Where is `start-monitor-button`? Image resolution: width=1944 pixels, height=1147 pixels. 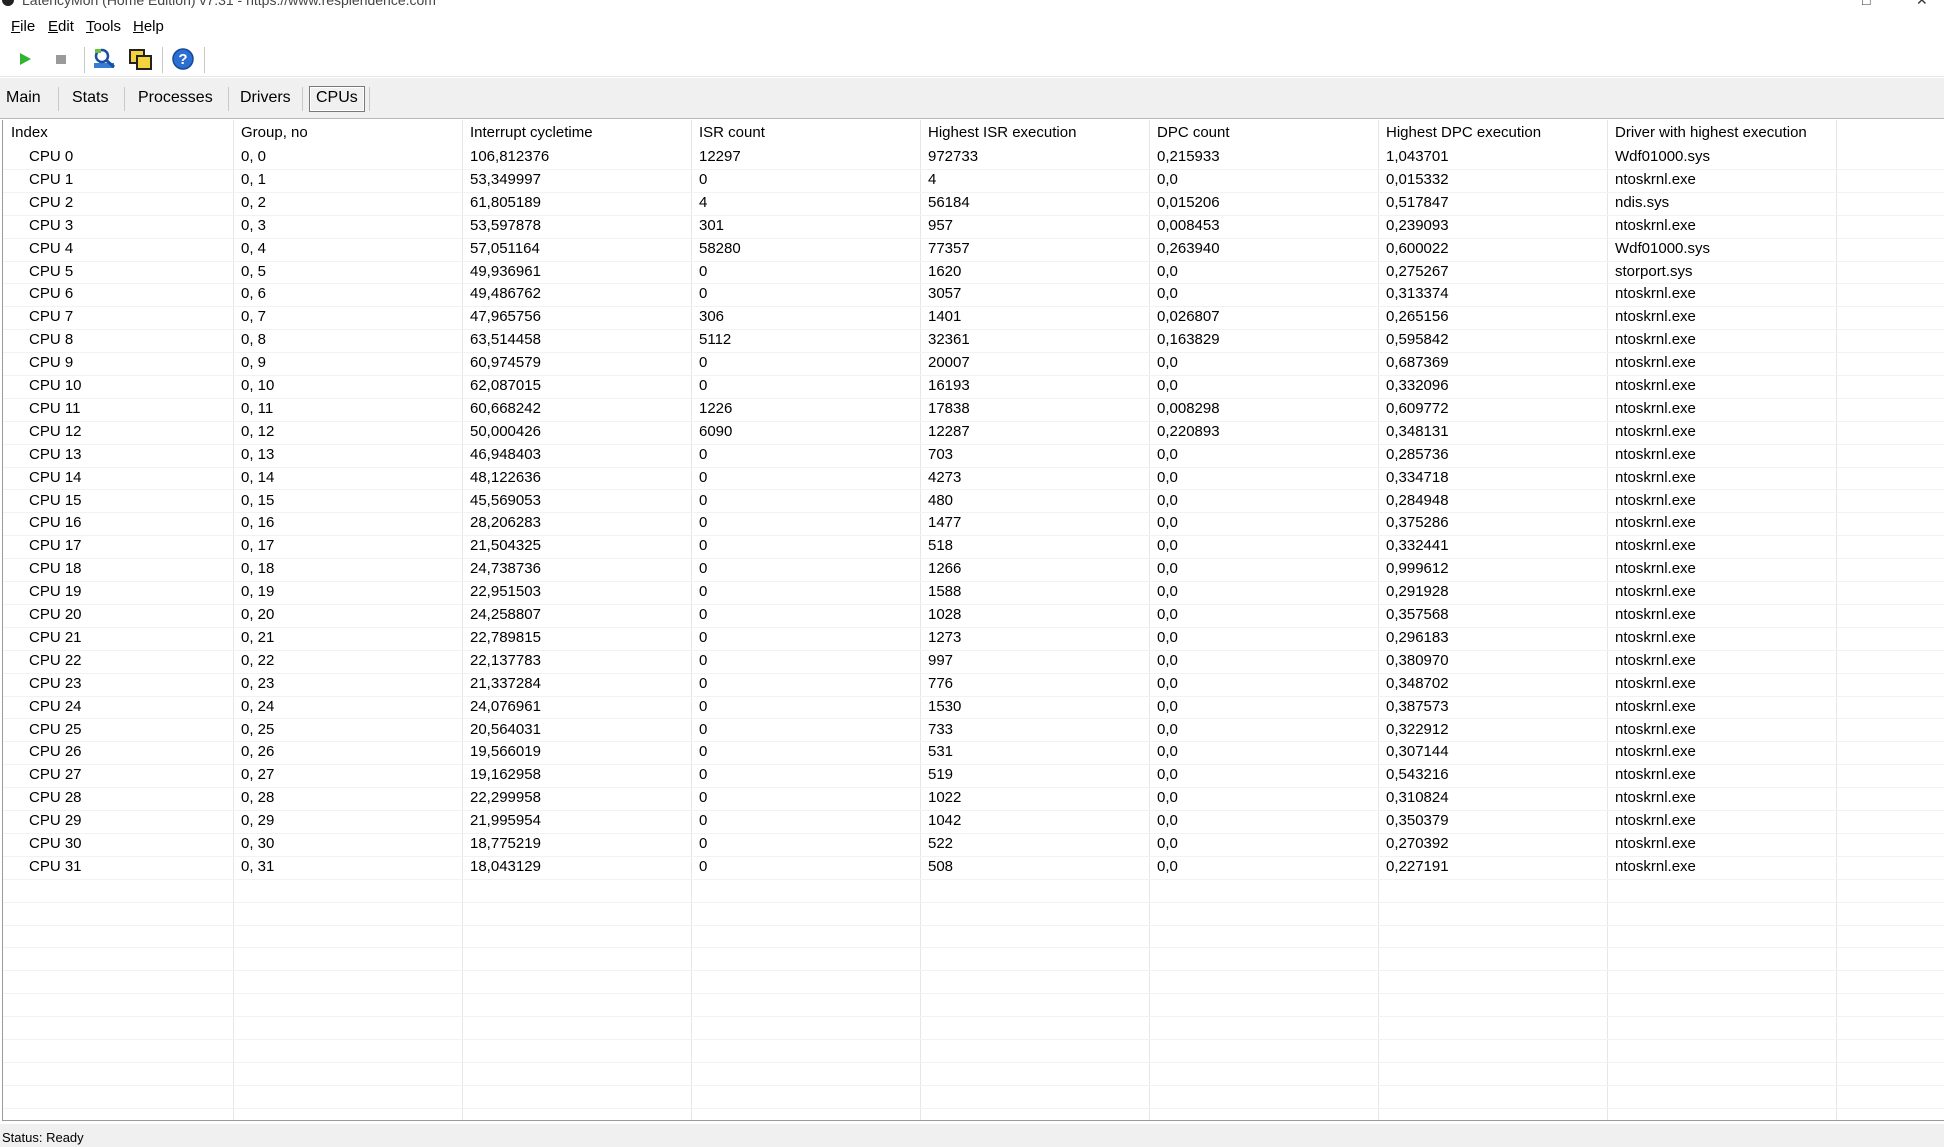 start-monitor-button is located at coordinates (25, 59).